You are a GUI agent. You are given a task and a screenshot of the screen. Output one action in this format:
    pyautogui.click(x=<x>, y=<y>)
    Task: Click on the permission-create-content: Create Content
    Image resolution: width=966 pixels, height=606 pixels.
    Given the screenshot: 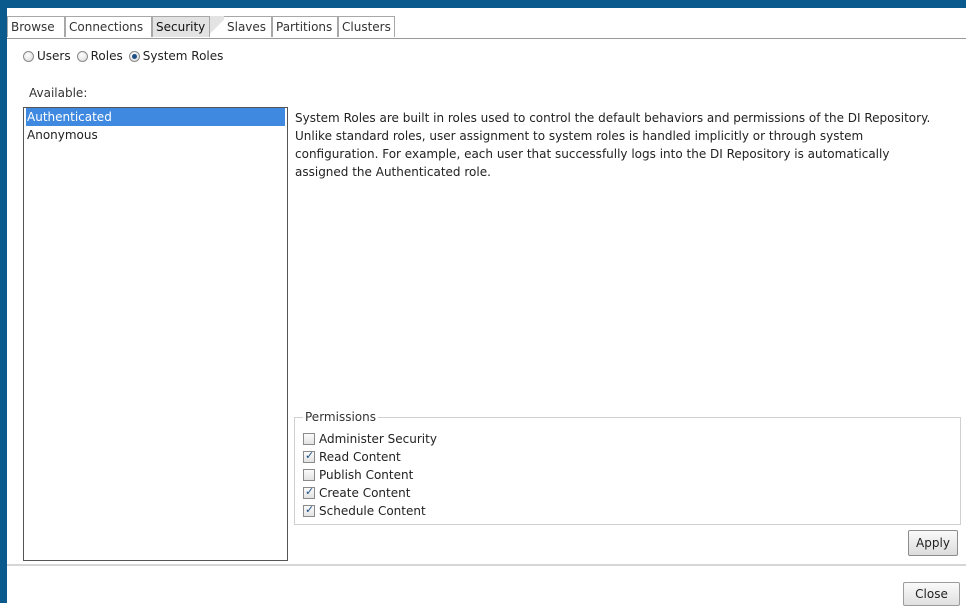 What is the action you would take?
    pyautogui.click(x=370, y=493)
    